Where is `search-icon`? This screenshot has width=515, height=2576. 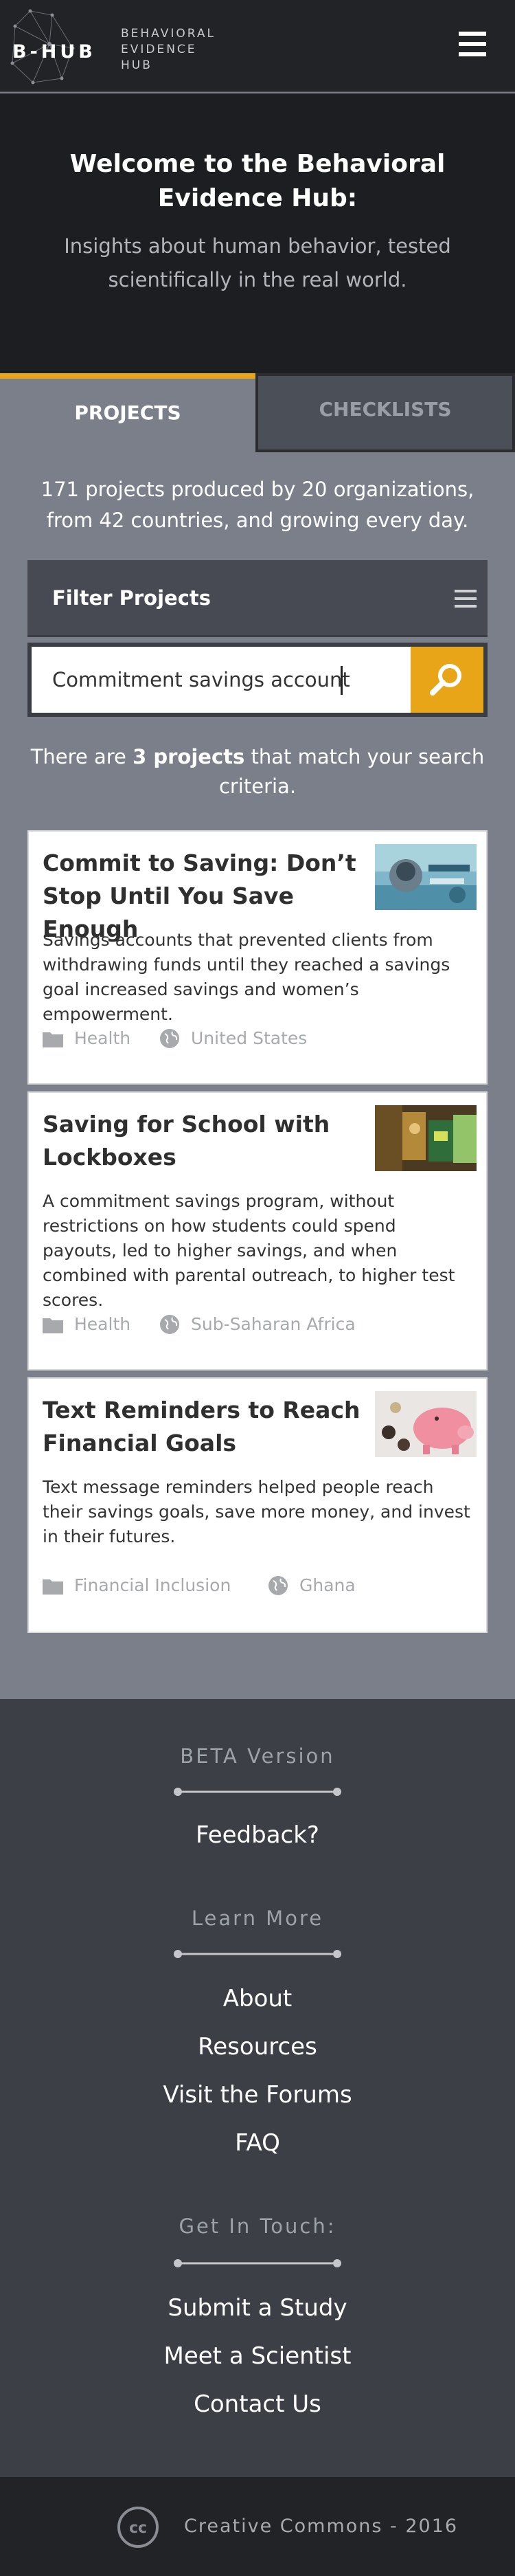 search-icon is located at coordinates (446, 680).